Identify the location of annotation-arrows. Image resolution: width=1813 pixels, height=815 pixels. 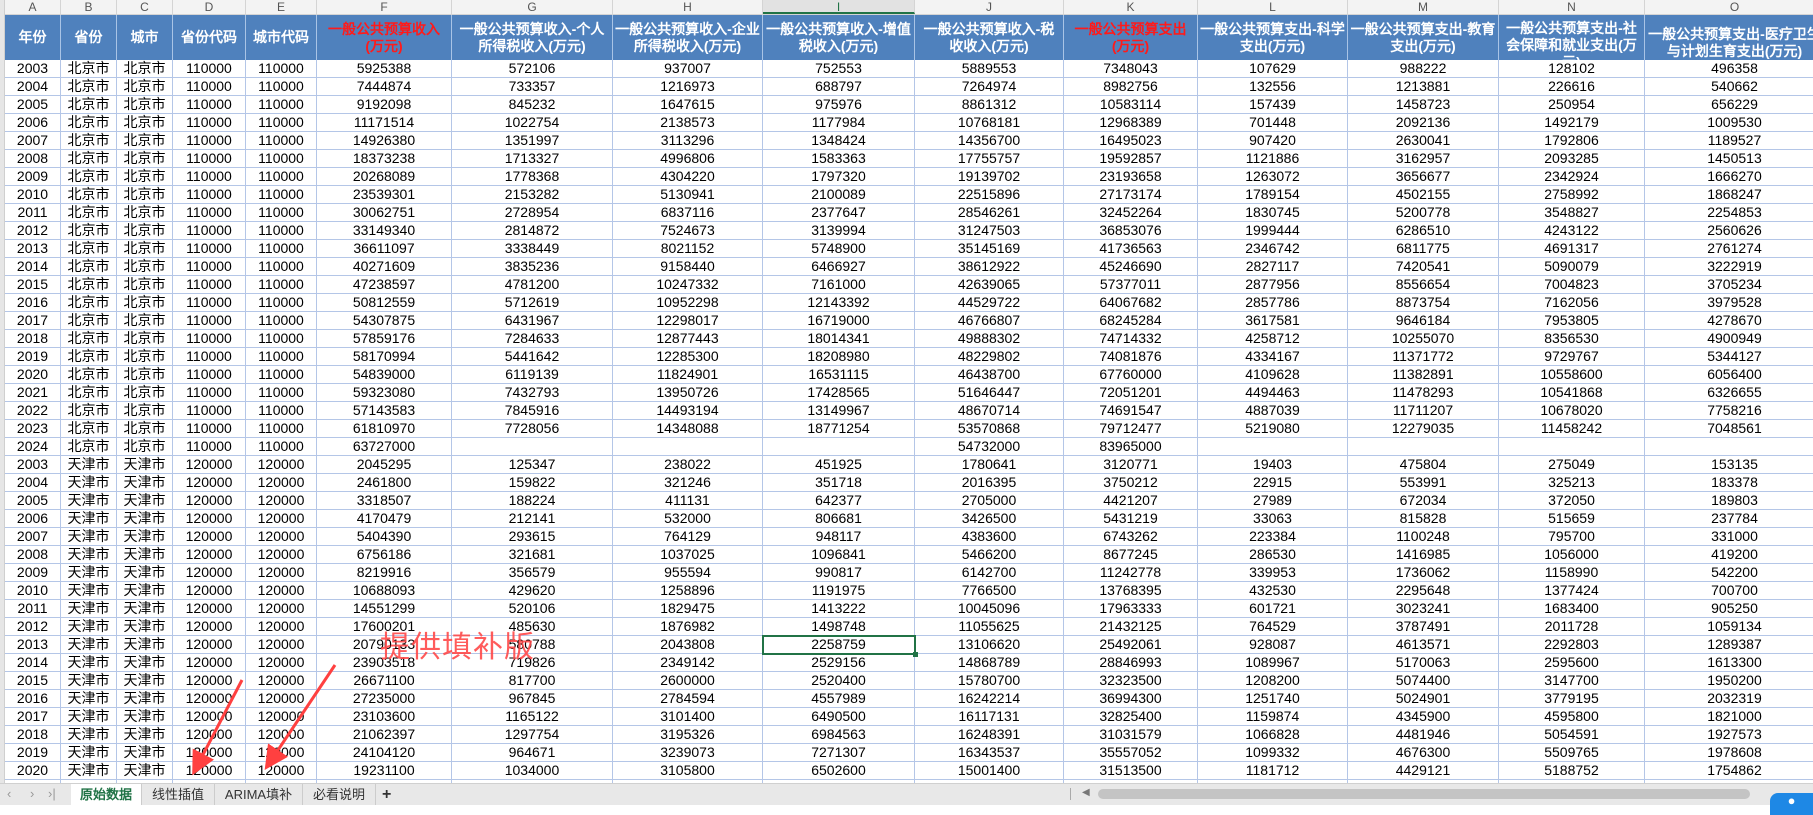
(264, 720).